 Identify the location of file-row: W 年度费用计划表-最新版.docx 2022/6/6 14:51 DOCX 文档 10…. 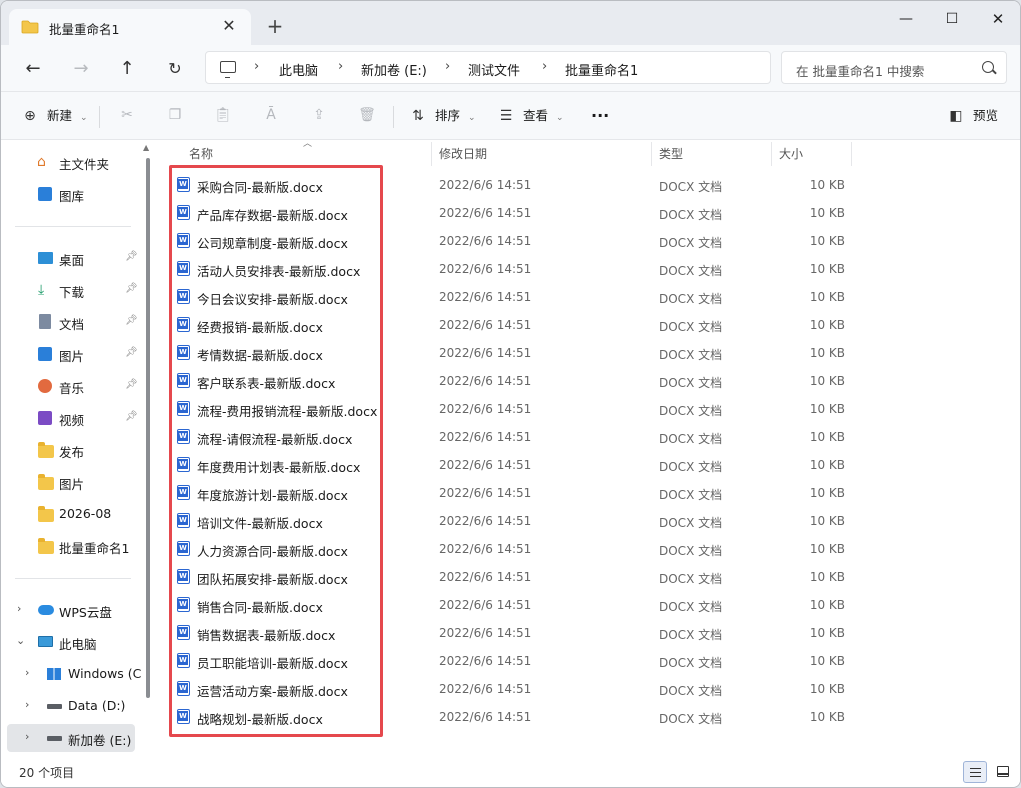
(511, 465).